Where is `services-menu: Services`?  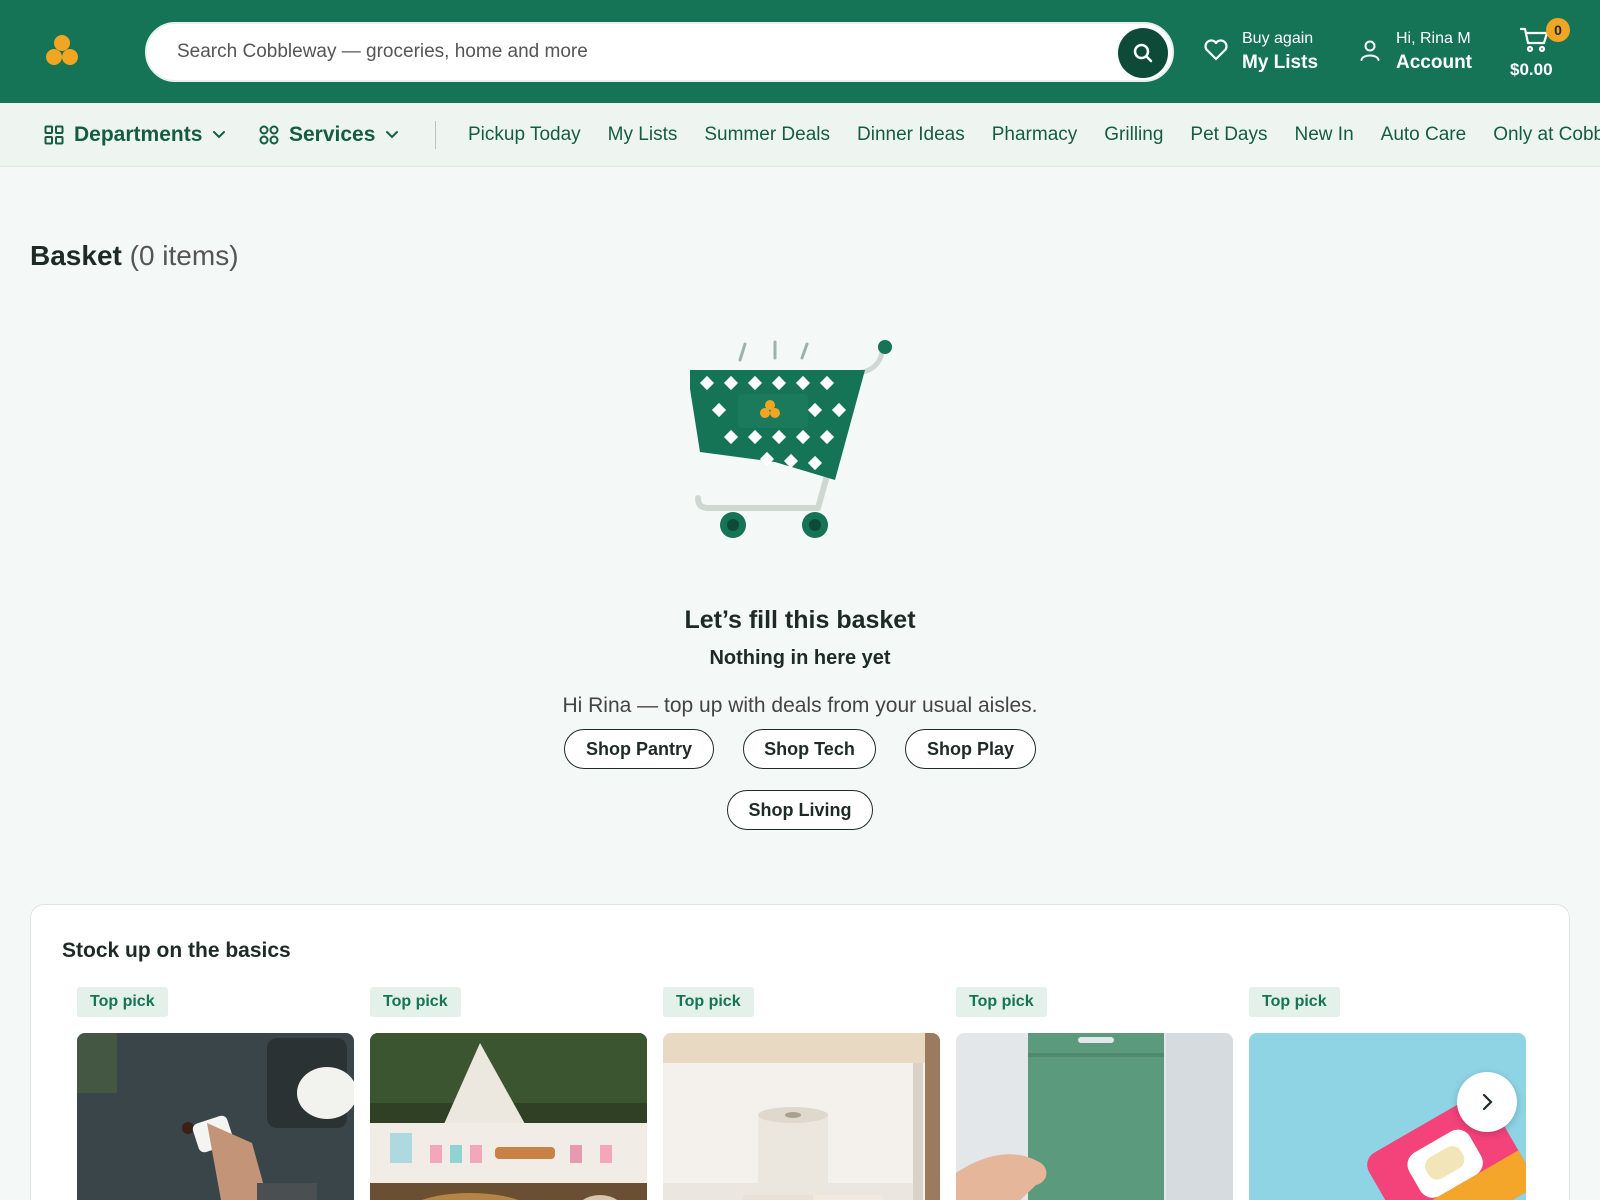 services-menu: Services is located at coordinates (329, 135).